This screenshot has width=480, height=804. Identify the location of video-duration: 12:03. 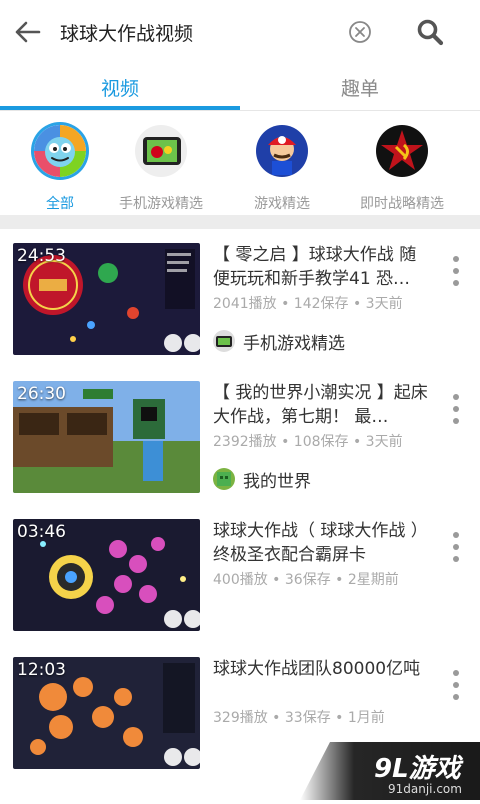
(41, 670).